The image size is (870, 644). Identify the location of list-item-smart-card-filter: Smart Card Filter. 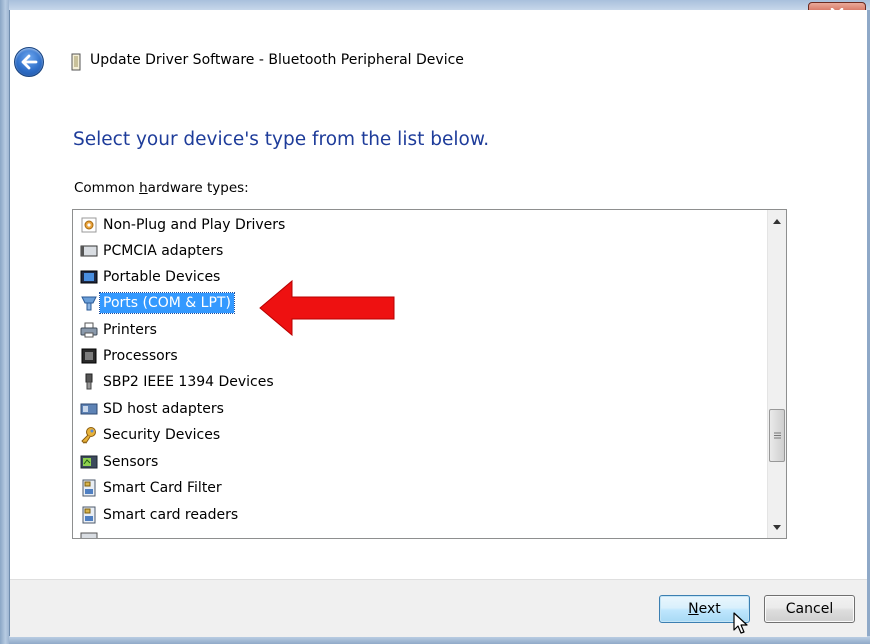
(152, 488).